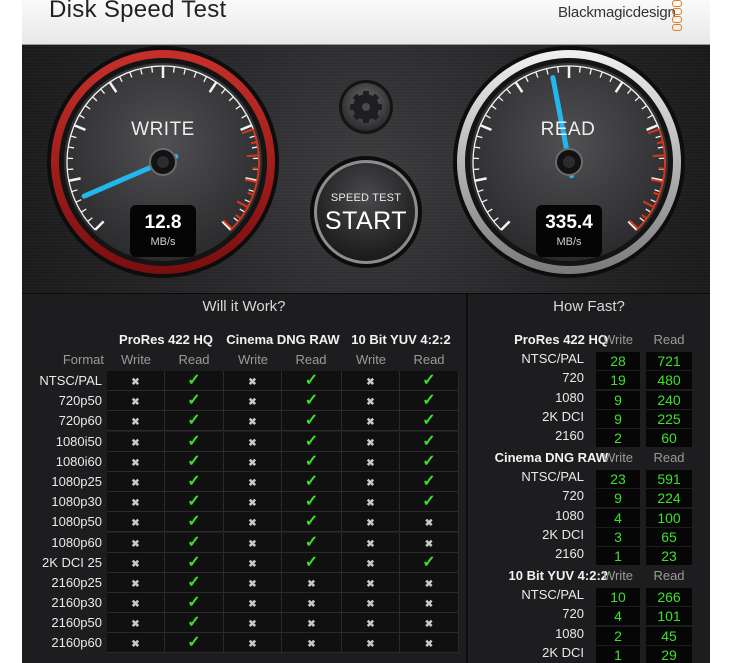  What do you see at coordinates (257, 441) in the screenshot?
I see `table-row: 1080i50 ✖ ✓ ✖ ✓ ✖ ✓` at bounding box center [257, 441].